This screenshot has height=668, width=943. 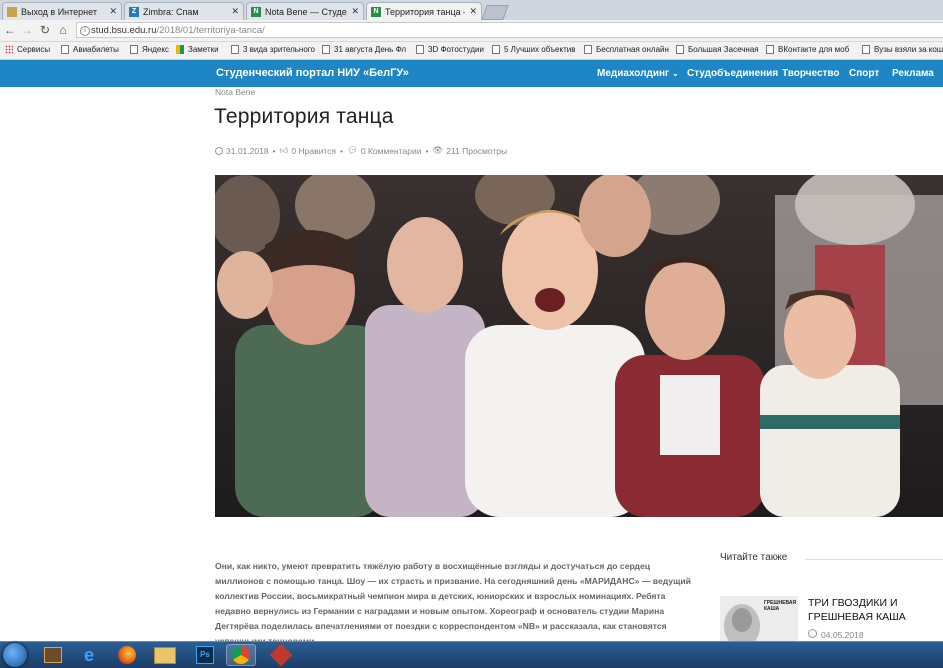 I want to click on menu-item-studobyedineniya: Студобъединения, so click(x=732, y=73).